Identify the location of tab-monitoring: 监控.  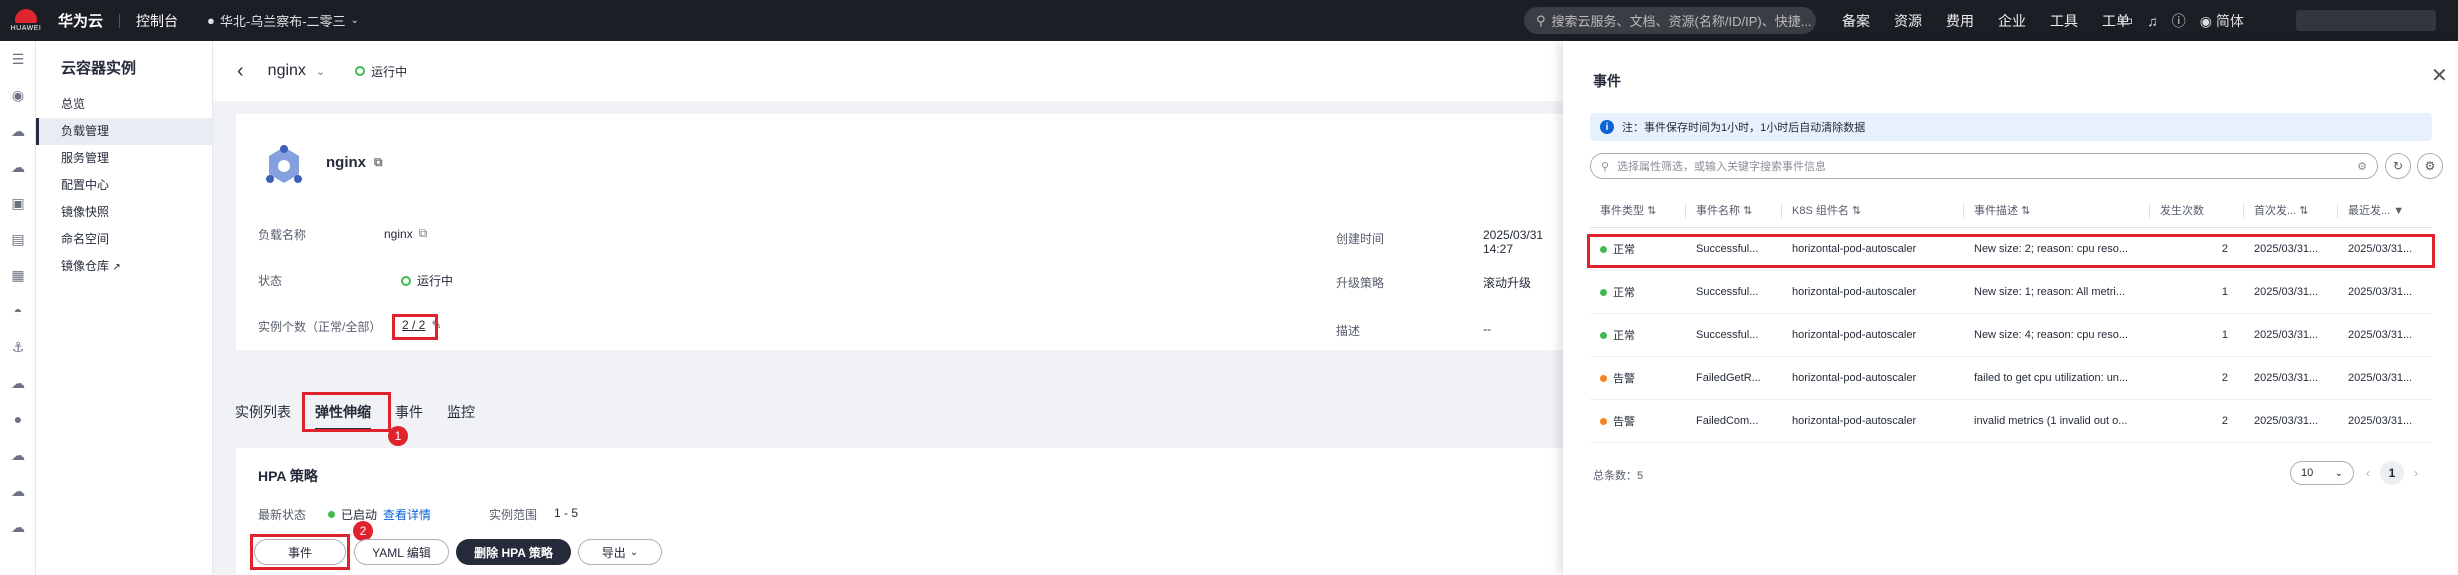
(461, 412).